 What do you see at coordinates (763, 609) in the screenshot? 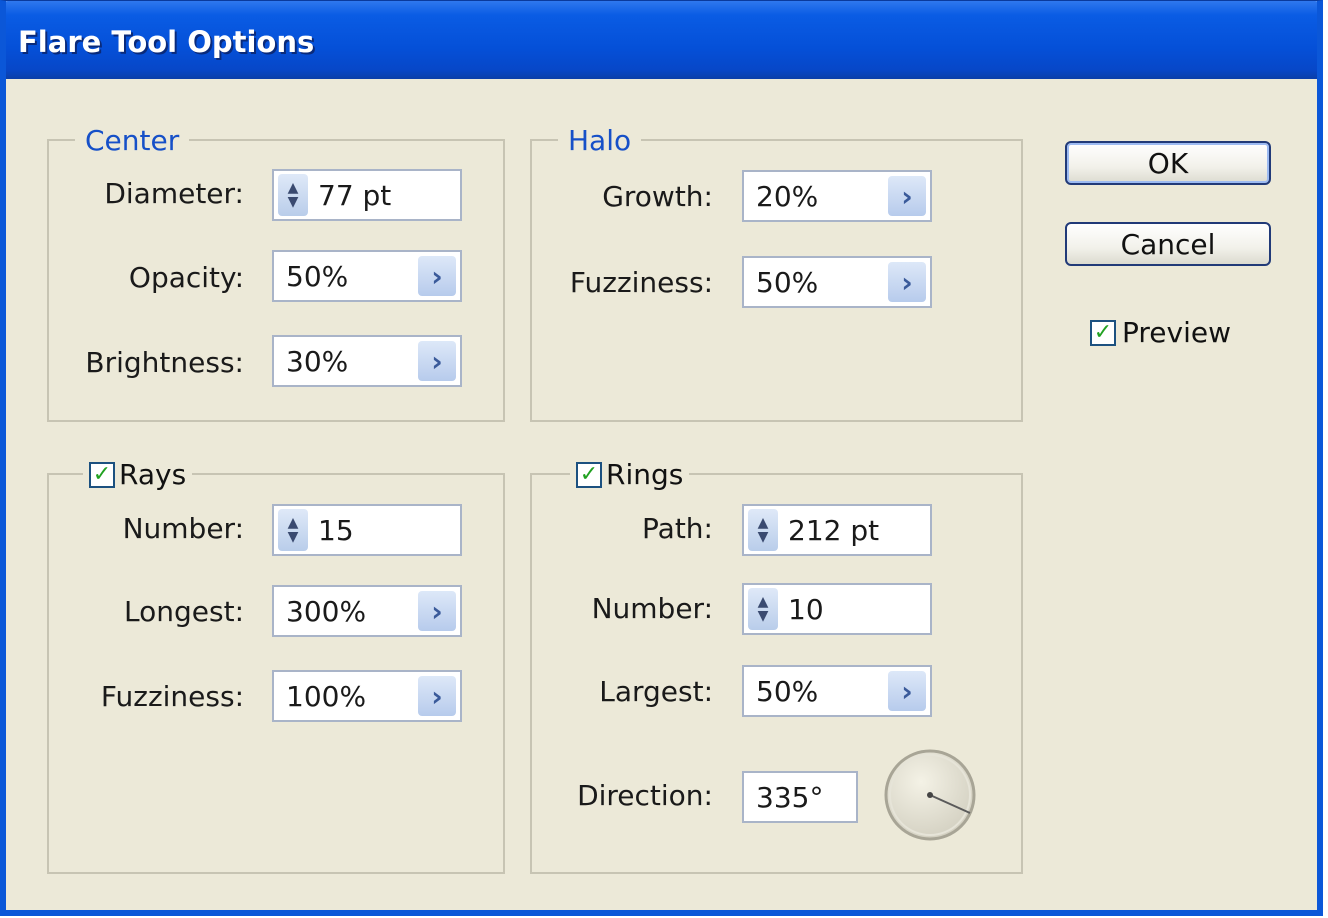
I see `rings-number-spinner-icon: ▲ ▼` at bounding box center [763, 609].